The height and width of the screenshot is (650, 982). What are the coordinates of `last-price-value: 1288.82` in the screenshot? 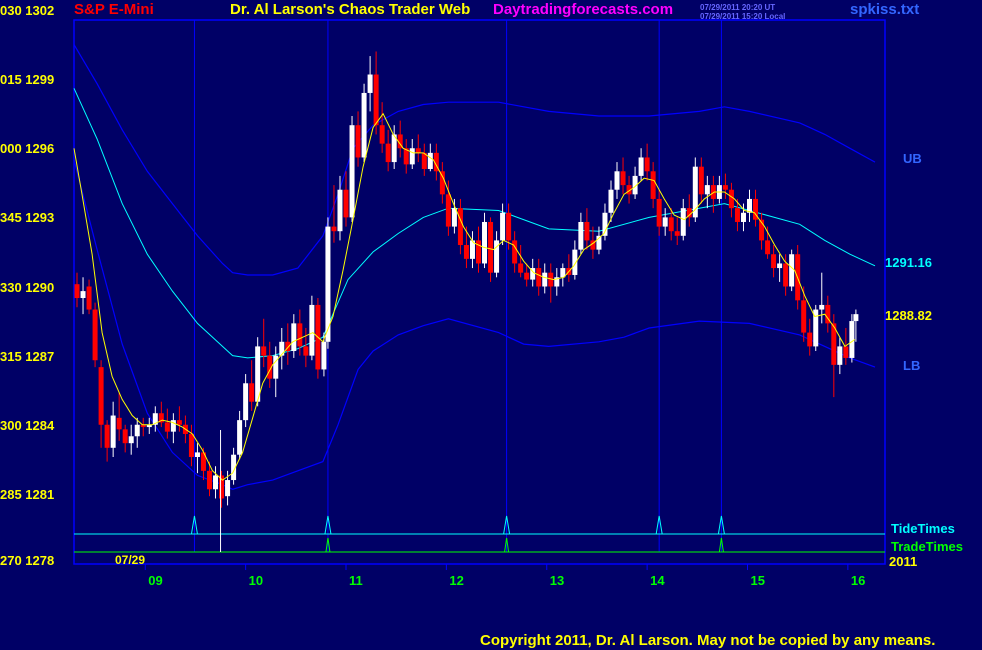 It's located at (908, 315).